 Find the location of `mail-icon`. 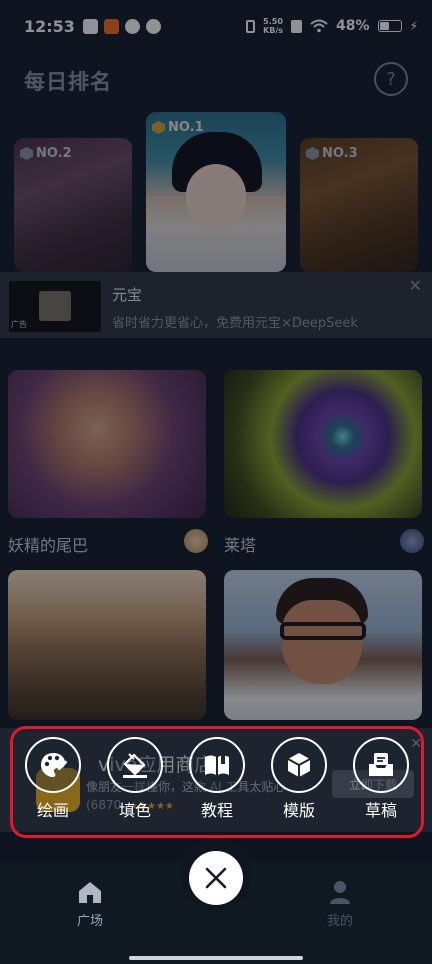

mail-icon is located at coordinates (90, 26).